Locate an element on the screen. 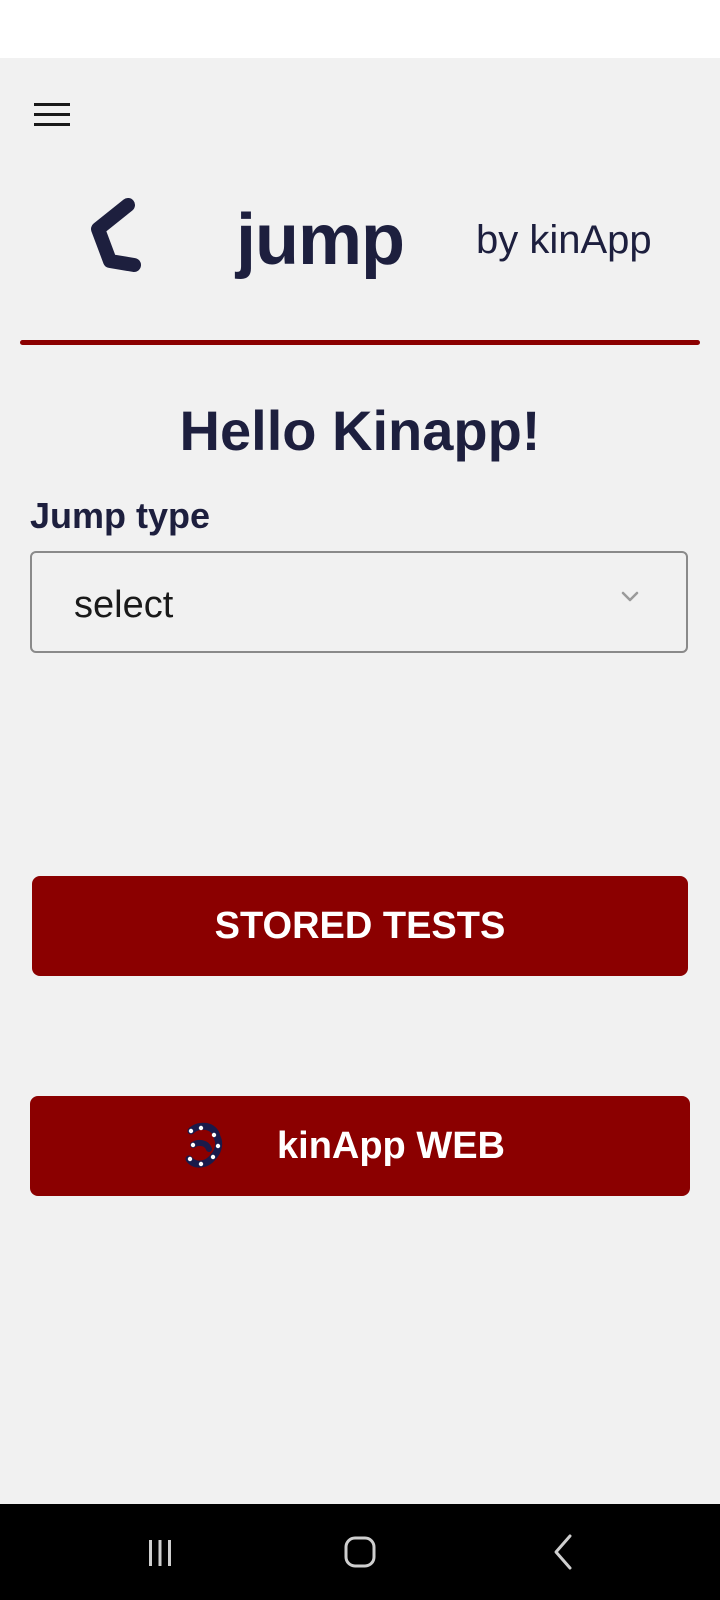 The height and width of the screenshot is (1600, 720). stored-tests-button: STORED TESTS is located at coordinates (360, 926).